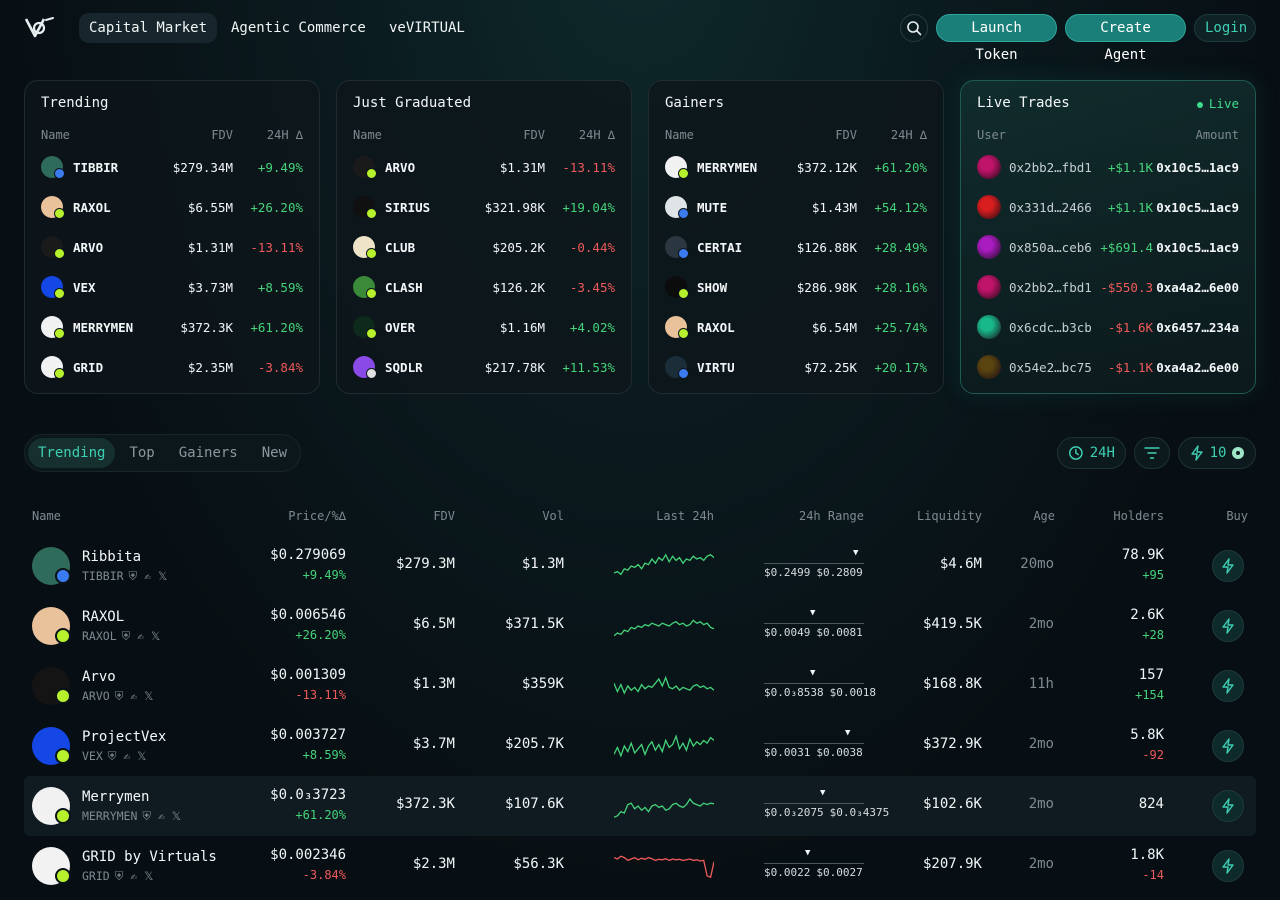 The width and height of the screenshot is (1280, 900). I want to click on trade-row: 0x6cdc…b3cb -$1.6K 0x6457…234a, so click(1108, 327).